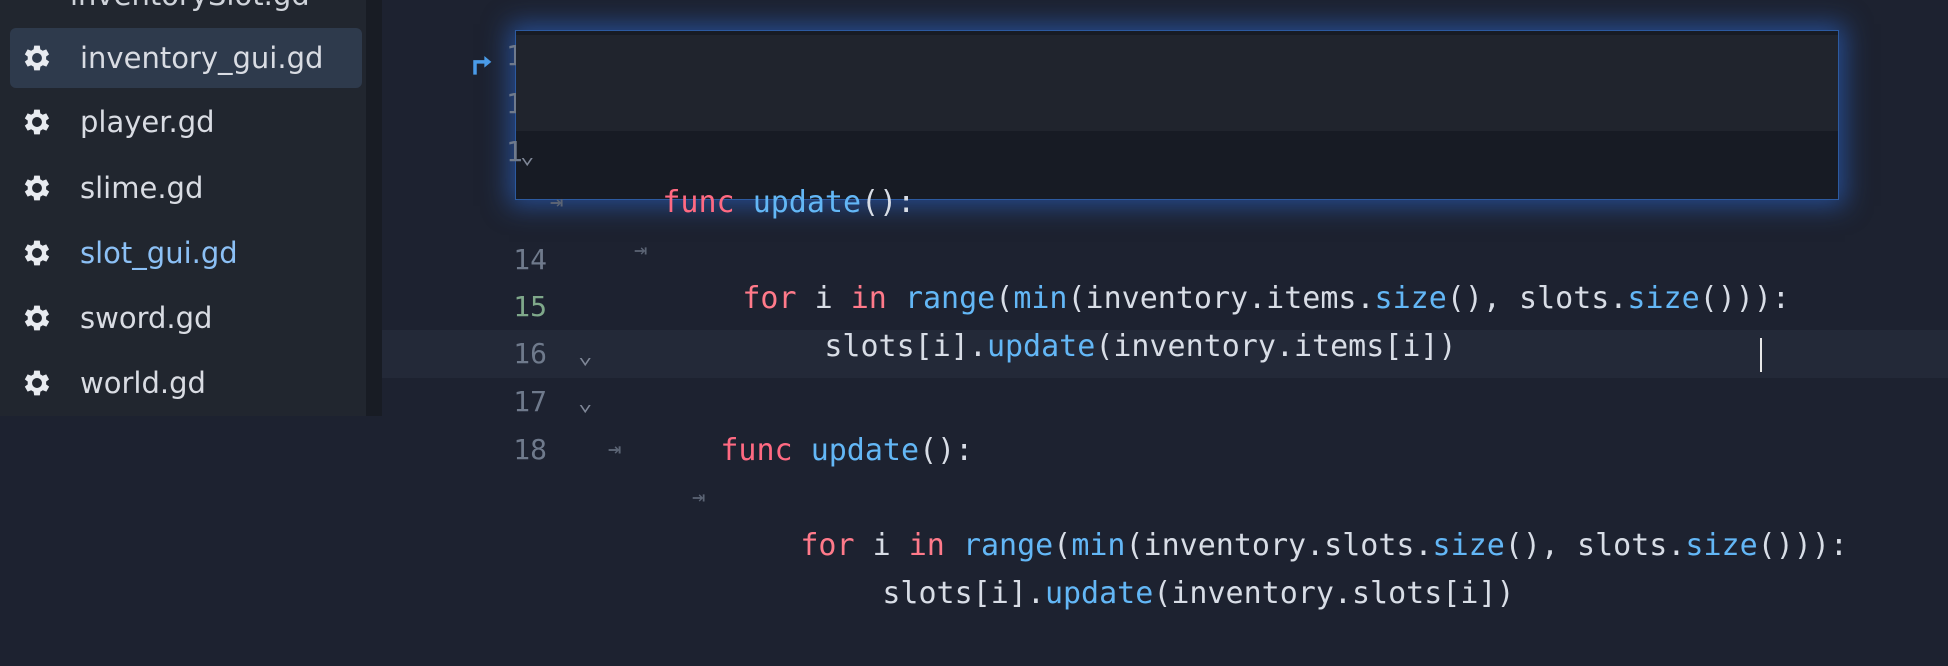  Describe the element at coordinates (482, 63) in the screenshot. I see `return-arrow-icon` at that location.